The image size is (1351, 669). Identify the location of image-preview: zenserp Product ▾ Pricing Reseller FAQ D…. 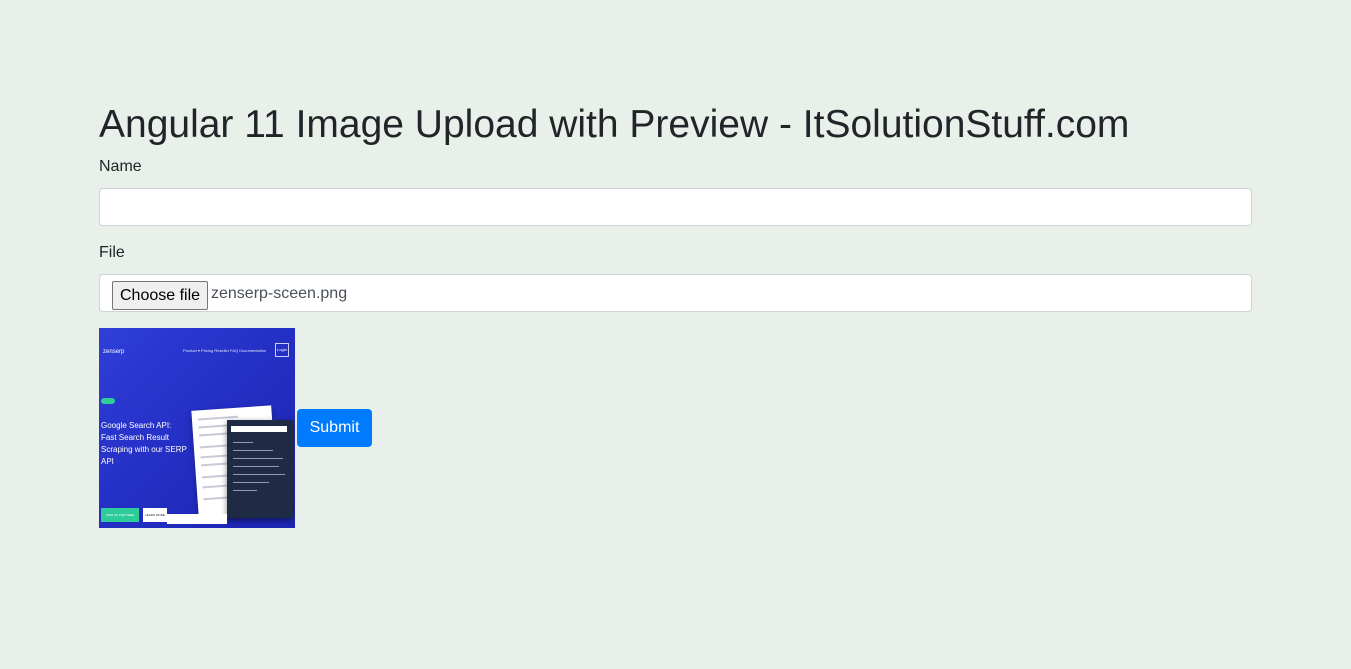
(197, 428).